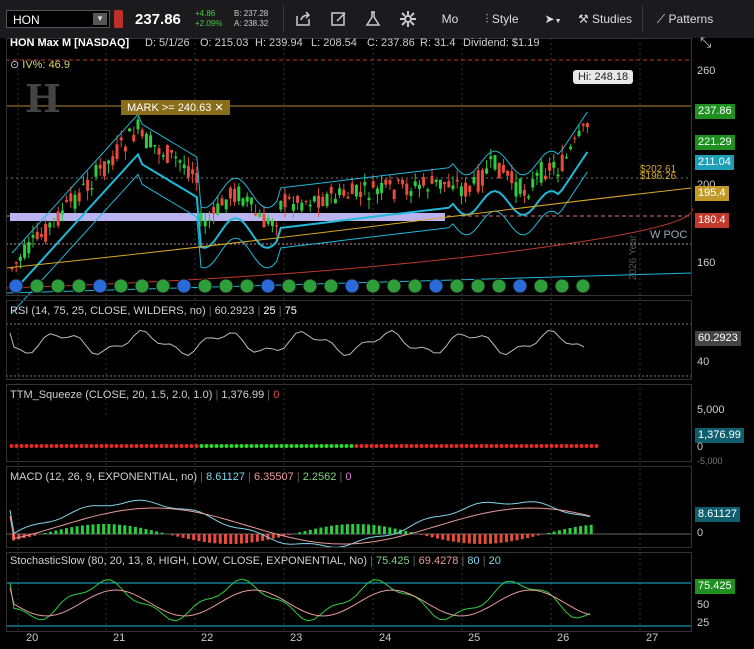  Describe the element at coordinates (251, 23) in the screenshot. I see `ask: A: 238.32` at that location.